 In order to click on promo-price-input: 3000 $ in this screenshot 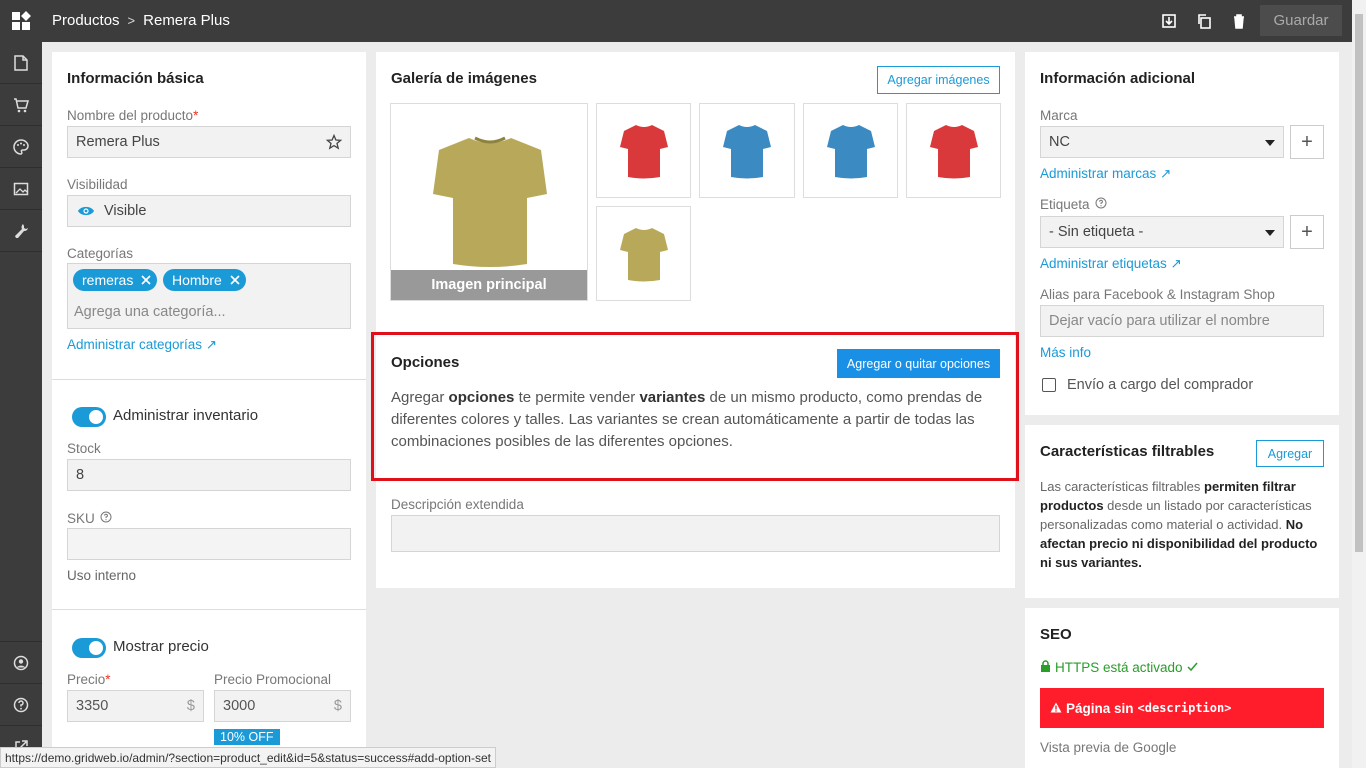, I will do `click(282, 706)`.